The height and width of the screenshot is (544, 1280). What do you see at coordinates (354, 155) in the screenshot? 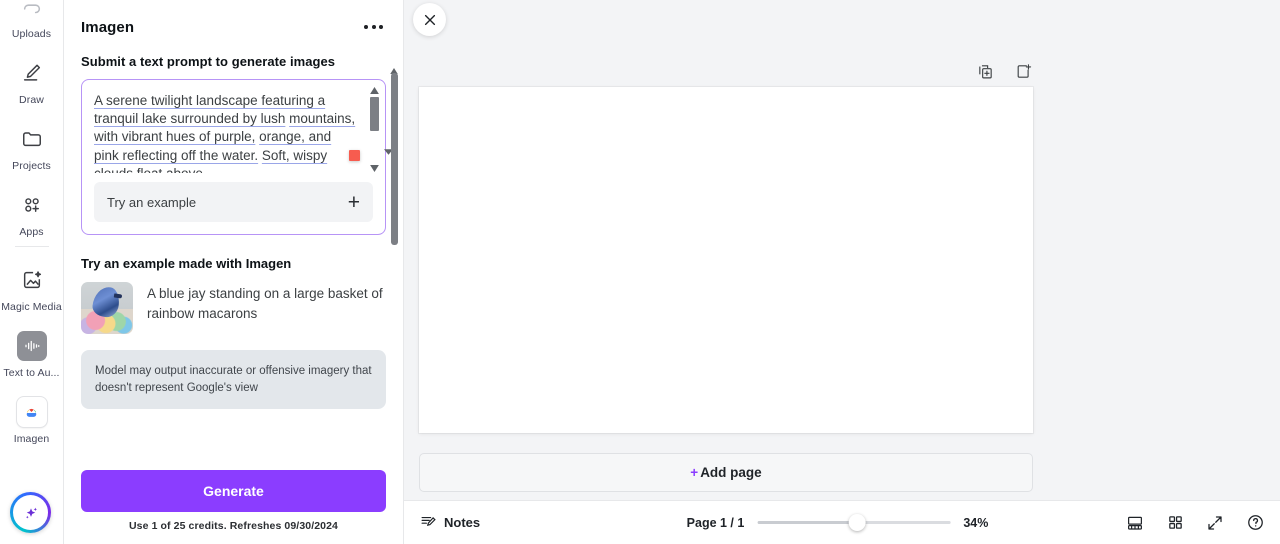
I see `selection-marker` at bounding box center [354, 155].